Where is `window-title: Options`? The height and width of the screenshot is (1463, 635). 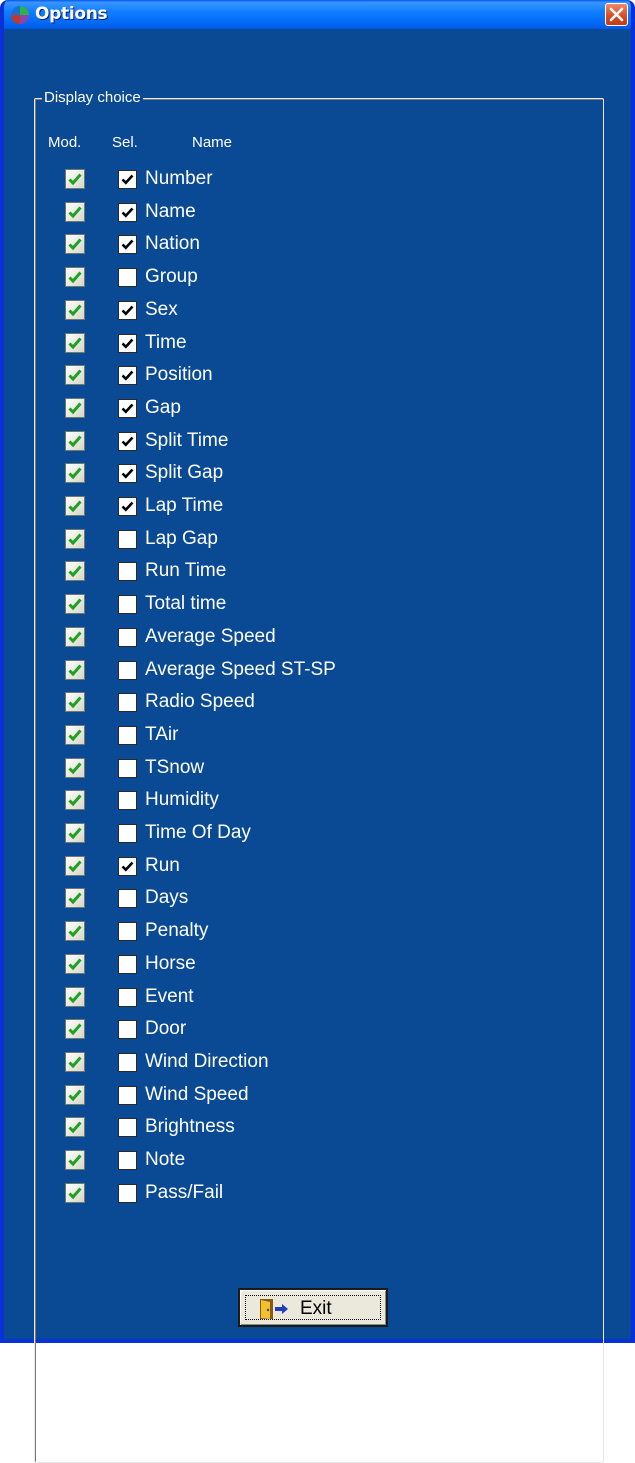
window-title: Options is located at coordinates (71, 14).